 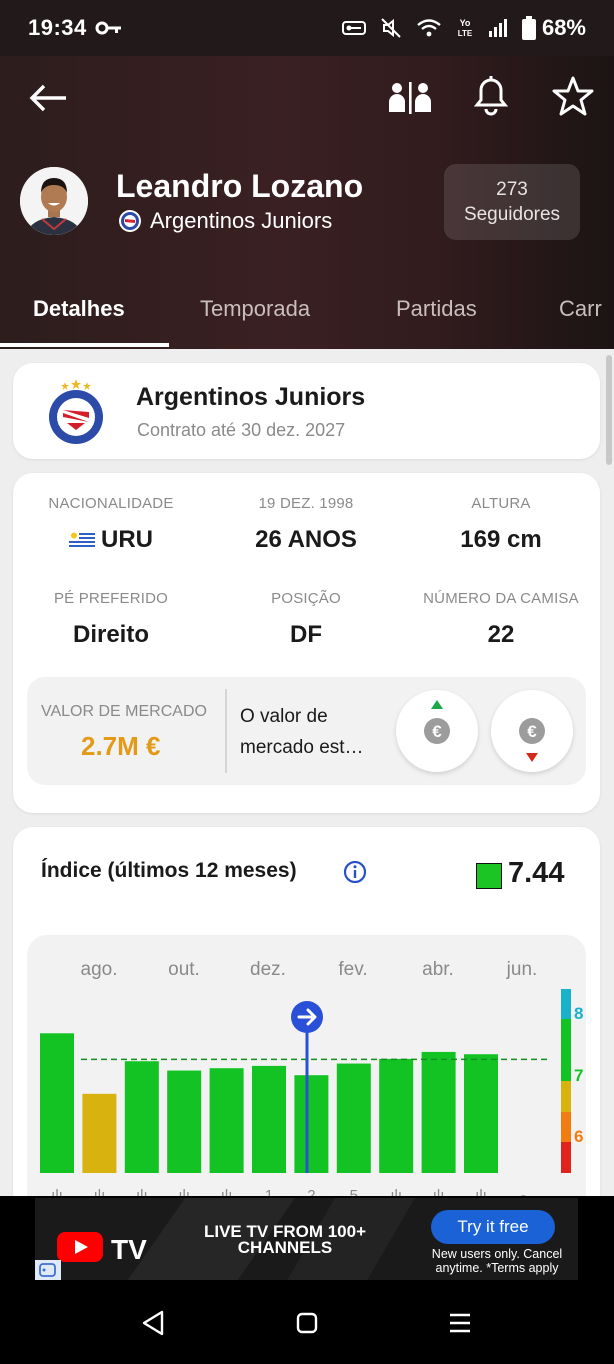 I want to click on battery-icon, so click(x=528, y=28).